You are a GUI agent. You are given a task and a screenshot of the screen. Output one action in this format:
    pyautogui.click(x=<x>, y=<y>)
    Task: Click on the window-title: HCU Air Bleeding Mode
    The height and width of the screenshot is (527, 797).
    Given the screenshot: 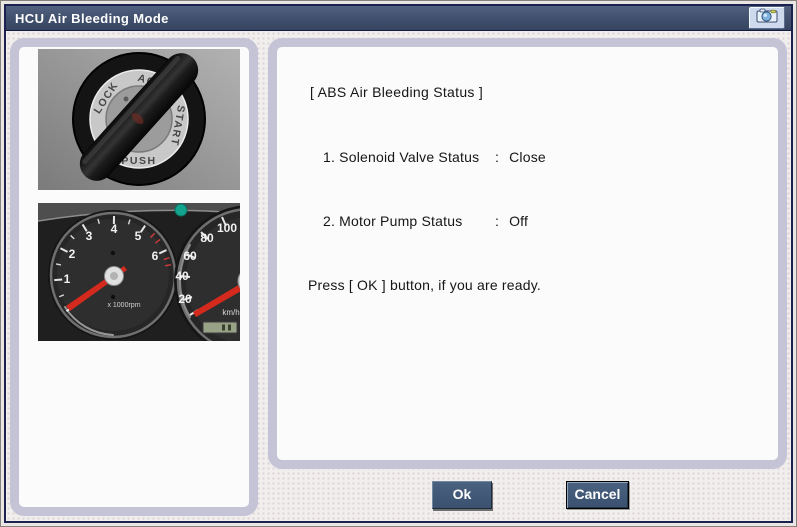 What is the action you would take?
    pyautogui.click(x=92, y=18)
    